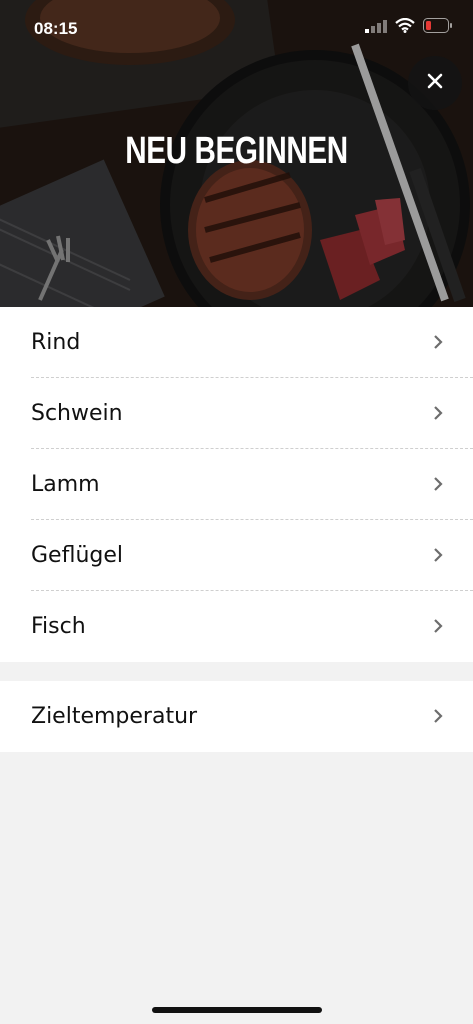 Image resolution: width=473 pixels, height=1024 pixels. I want to click on wifi-icon, so click(405, 27).